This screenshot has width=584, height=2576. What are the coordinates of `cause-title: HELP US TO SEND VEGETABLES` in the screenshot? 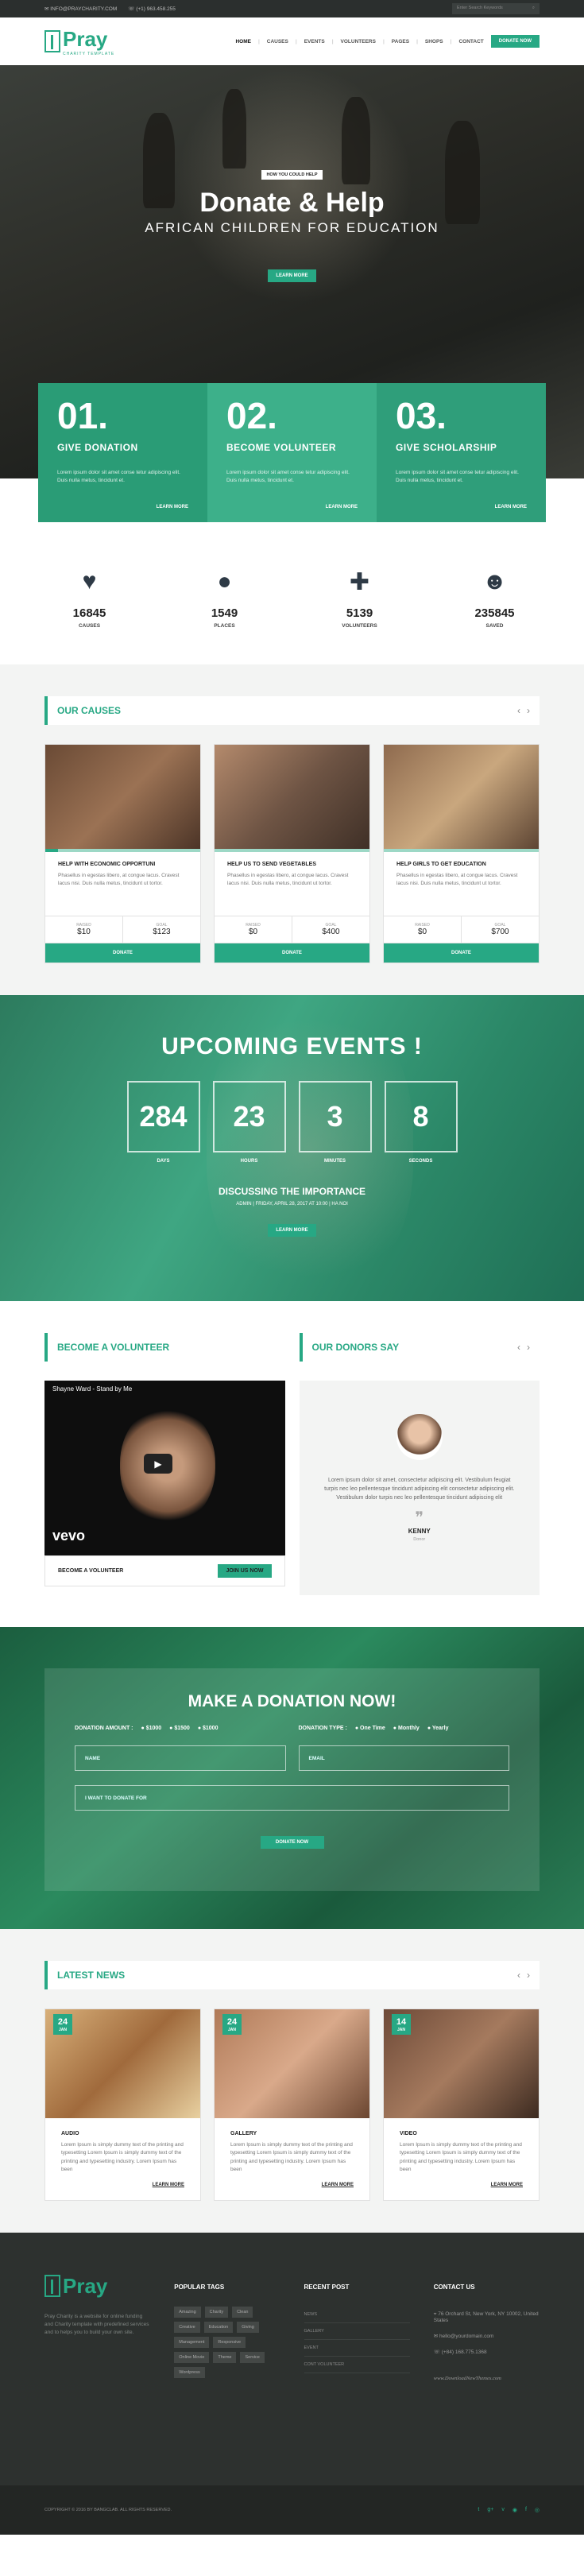 It's located at (292, 864).